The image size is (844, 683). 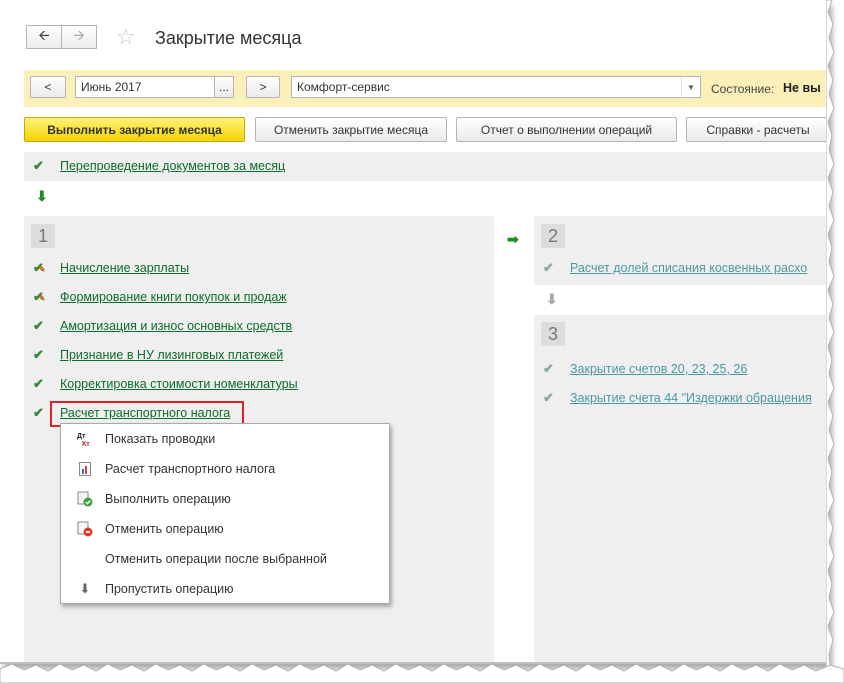 I want to click on menu-item-label: Пропустить операцию, so click(x=169, y=589).